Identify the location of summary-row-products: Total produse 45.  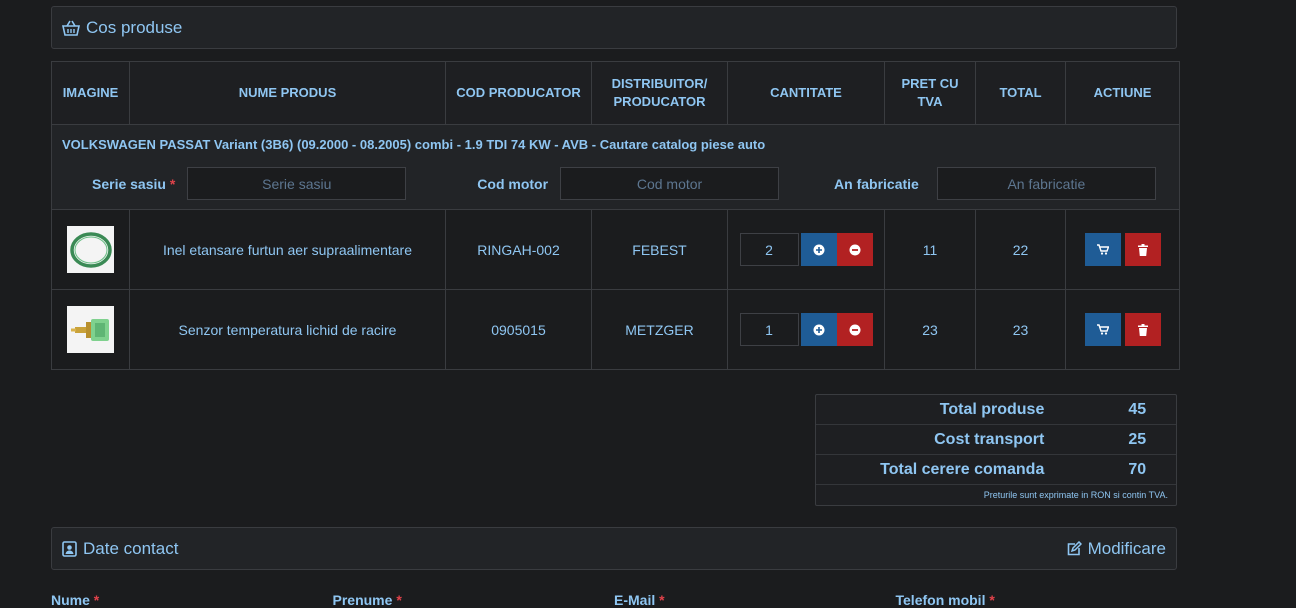
(996, 410).